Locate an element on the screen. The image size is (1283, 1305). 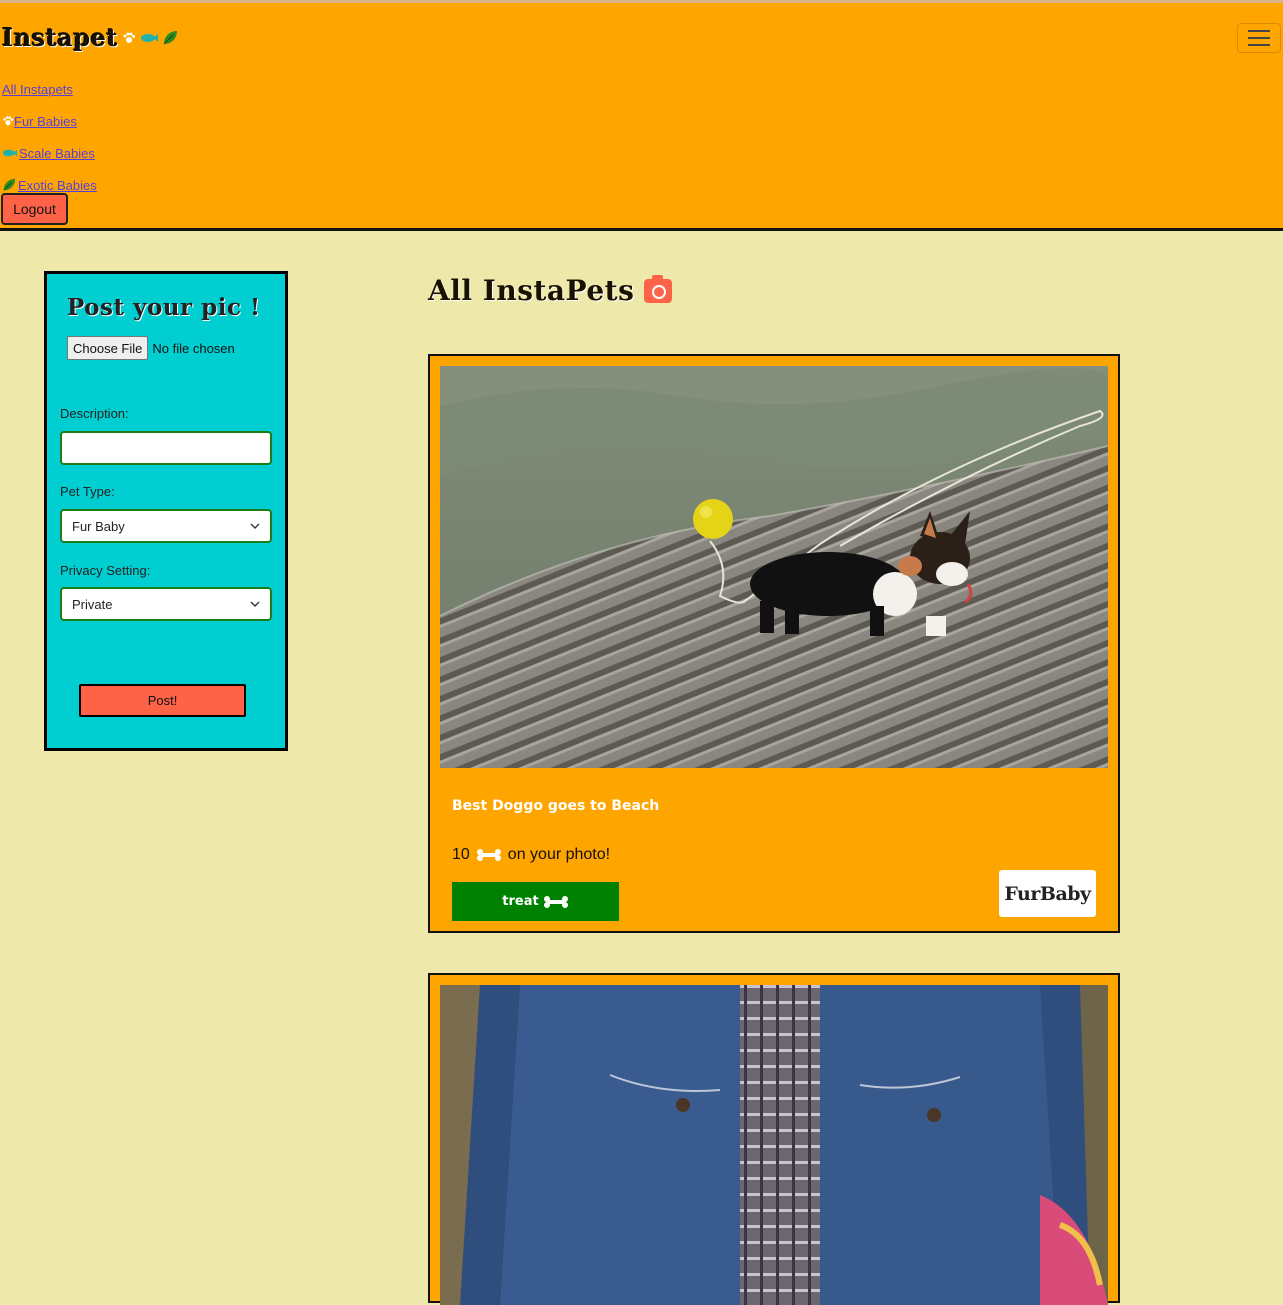
treat-count: 10 is located at coordinates (461, 854).